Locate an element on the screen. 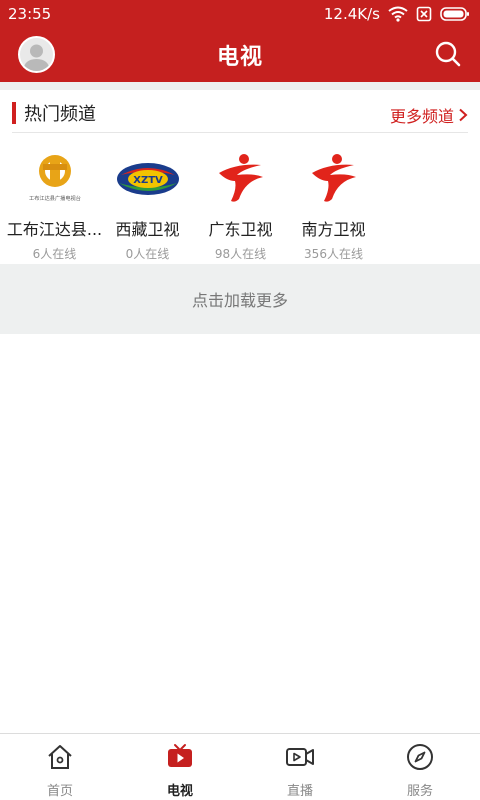 Image resolution: width=480 pixels, height=800 pixels. network-speed: 12.4K/s is located at coordinates (351, 14).